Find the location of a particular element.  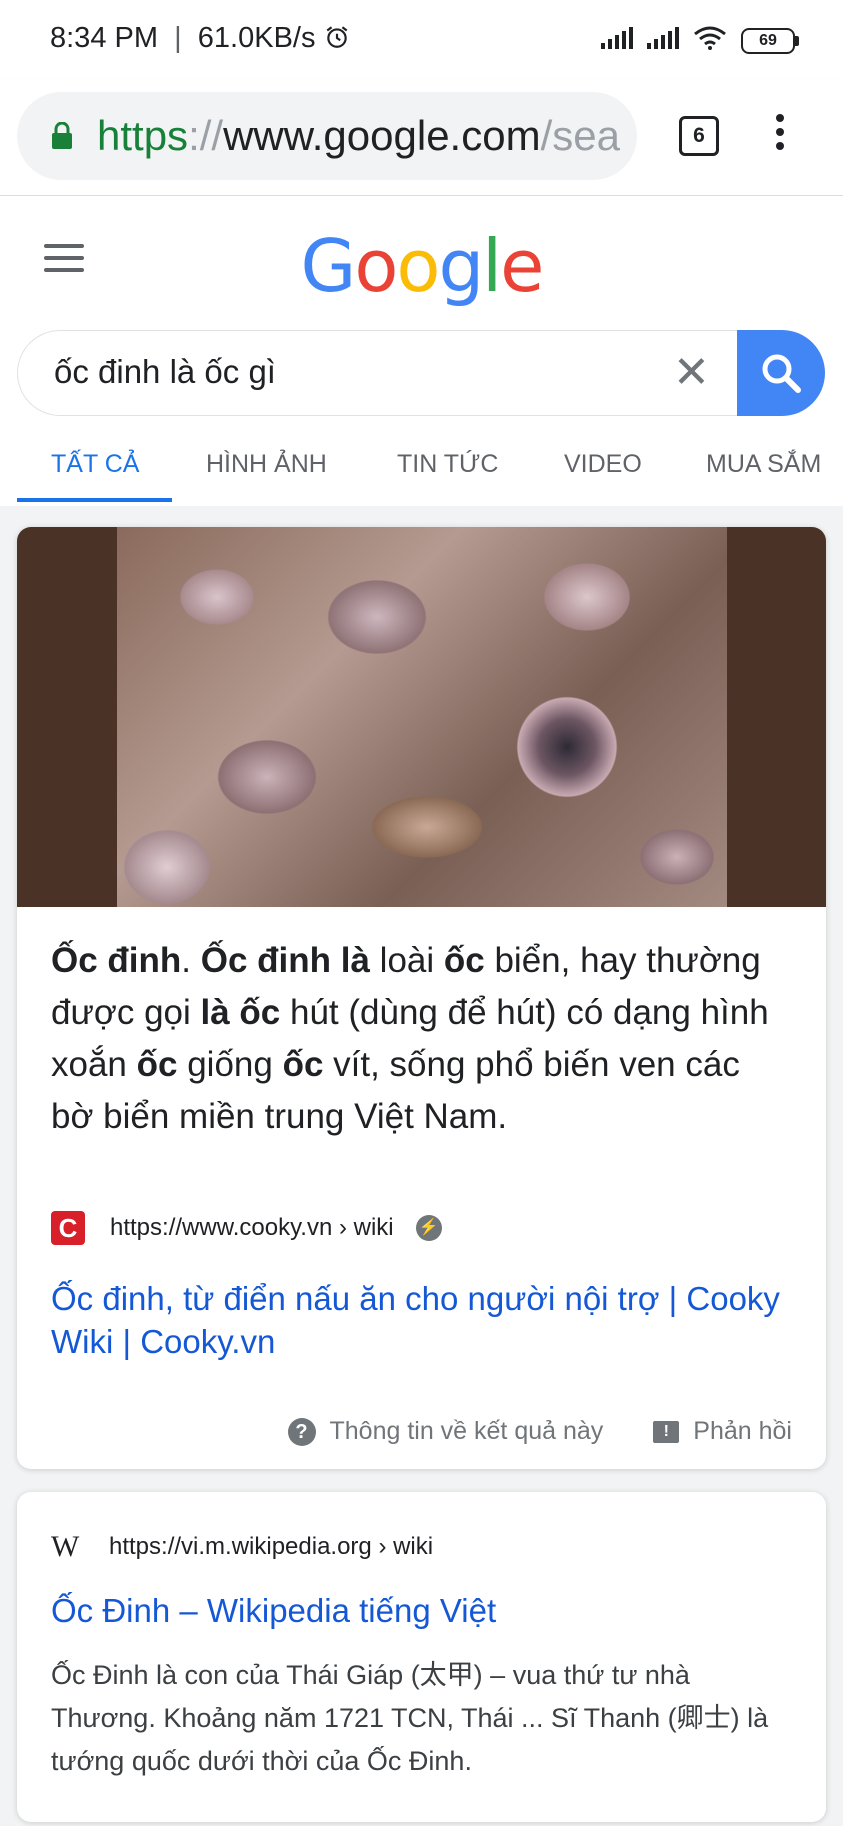

search-box: ốc đinh là ốc gì ✕ is located at coordinates (421, 373).